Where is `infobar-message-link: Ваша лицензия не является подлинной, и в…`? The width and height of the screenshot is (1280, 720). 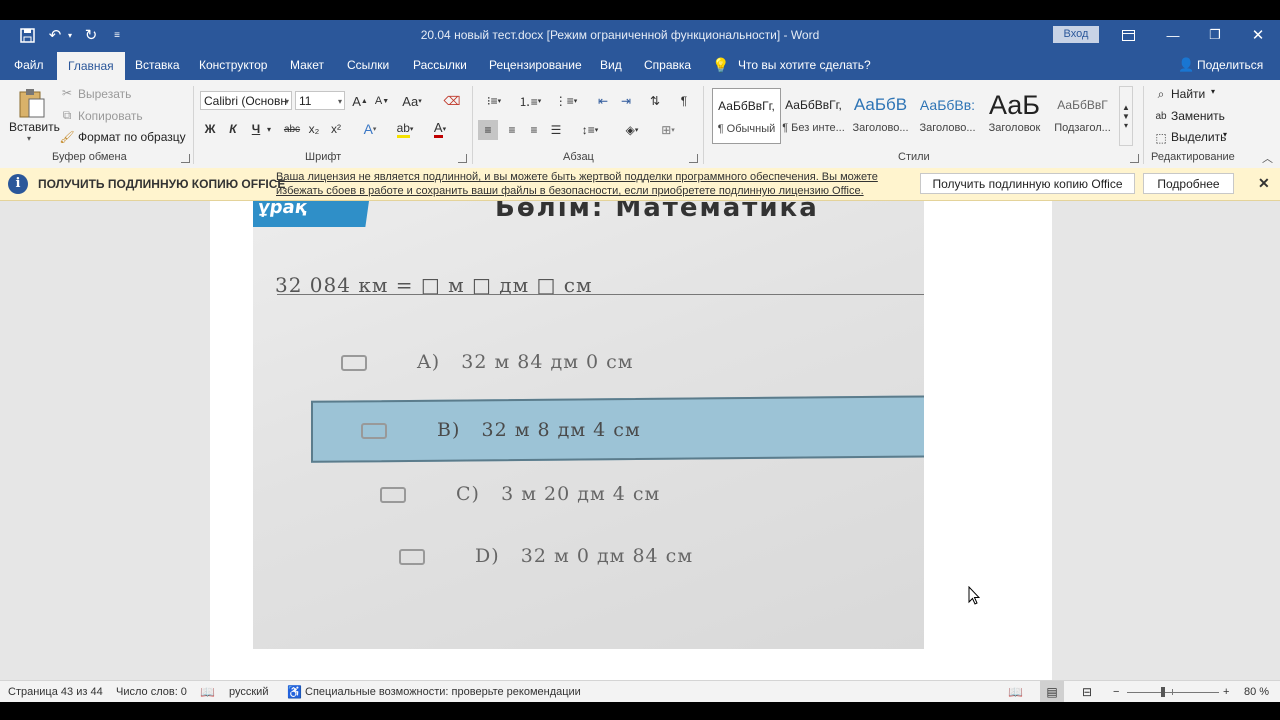 infobar-message-link: Ваша лицензия не является подлинной, и в… is located at coordinates (588, 184).